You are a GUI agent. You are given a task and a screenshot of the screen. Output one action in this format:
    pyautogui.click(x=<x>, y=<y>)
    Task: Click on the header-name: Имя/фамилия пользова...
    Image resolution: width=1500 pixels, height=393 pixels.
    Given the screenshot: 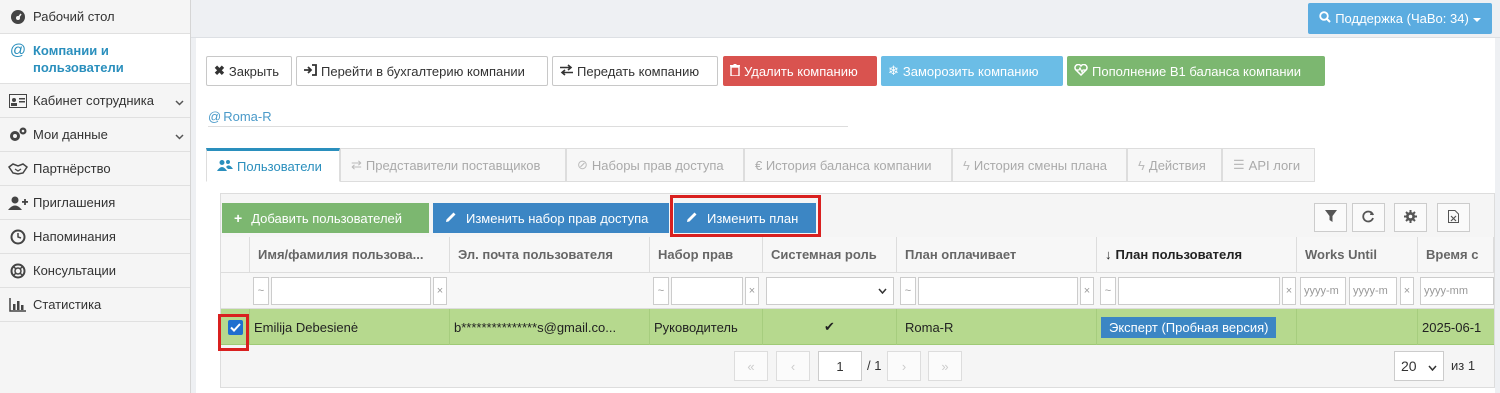 What is the action you would take?
    pyautogui.click(x=350, y=255)
    